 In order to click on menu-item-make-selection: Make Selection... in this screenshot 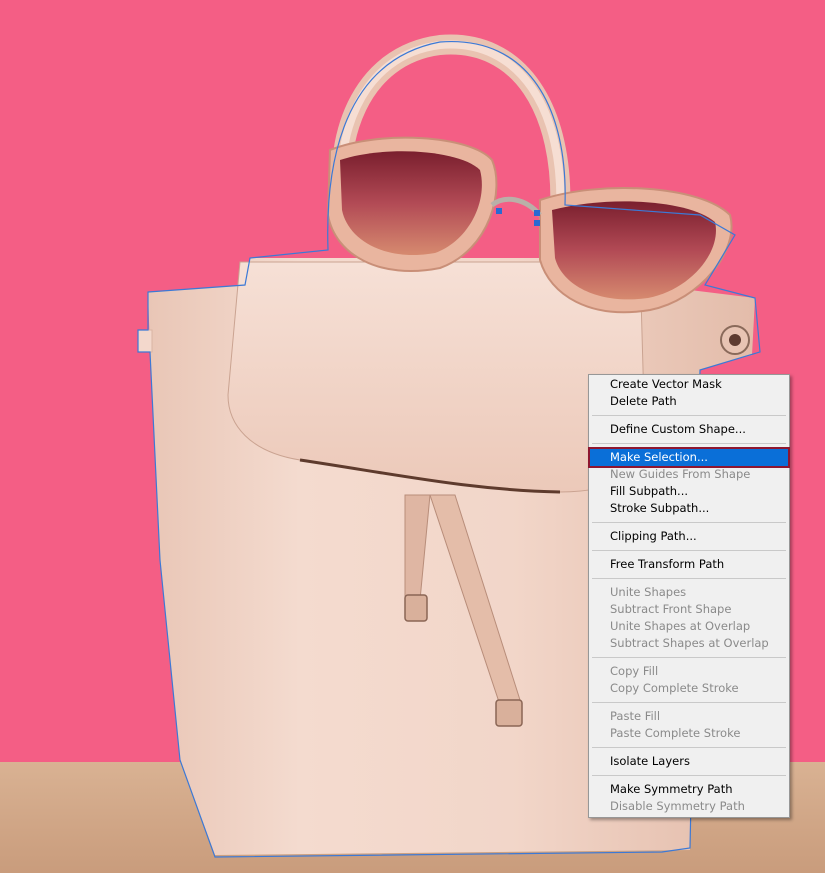, I will do `click(689, 457)`.